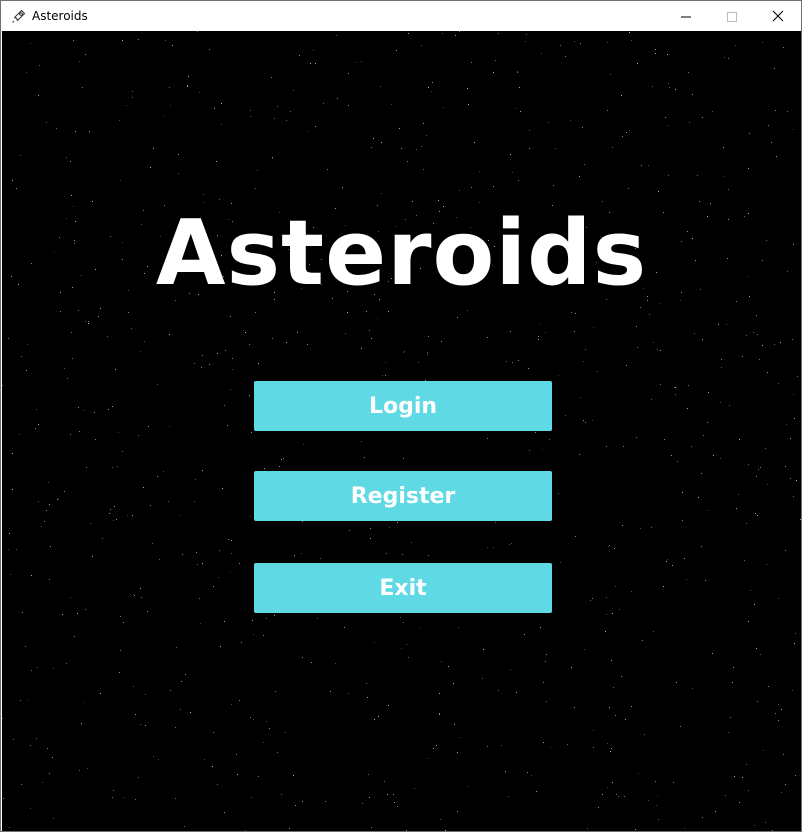  Describe the element at coordinates (403, 406) in the screenshot. I see `login-button: Login` at that location.